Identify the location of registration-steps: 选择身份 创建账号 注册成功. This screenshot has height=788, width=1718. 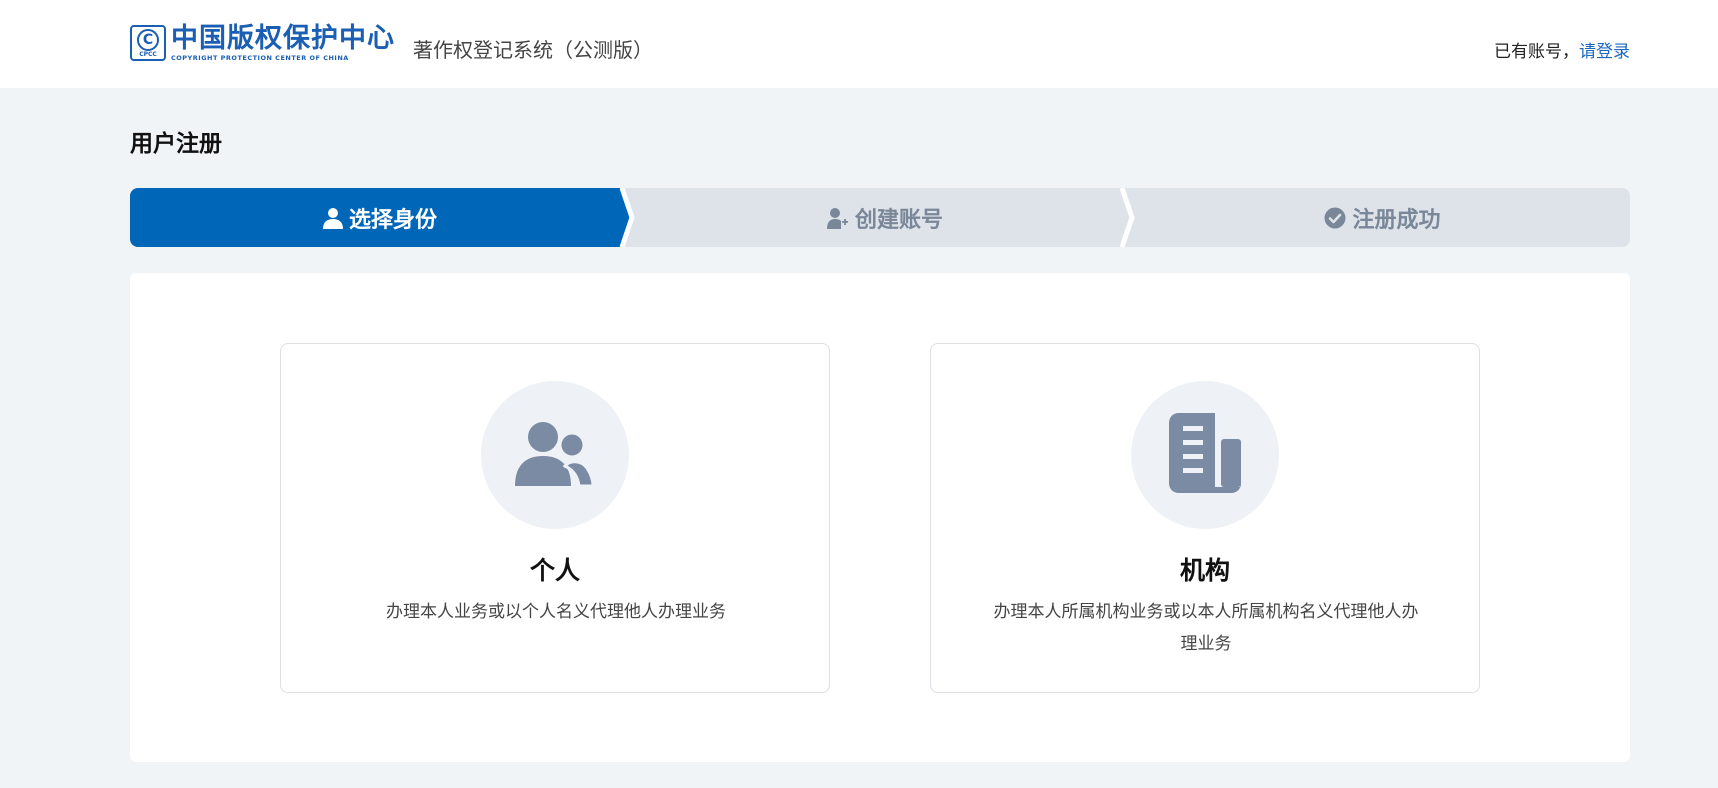
(880, 217).